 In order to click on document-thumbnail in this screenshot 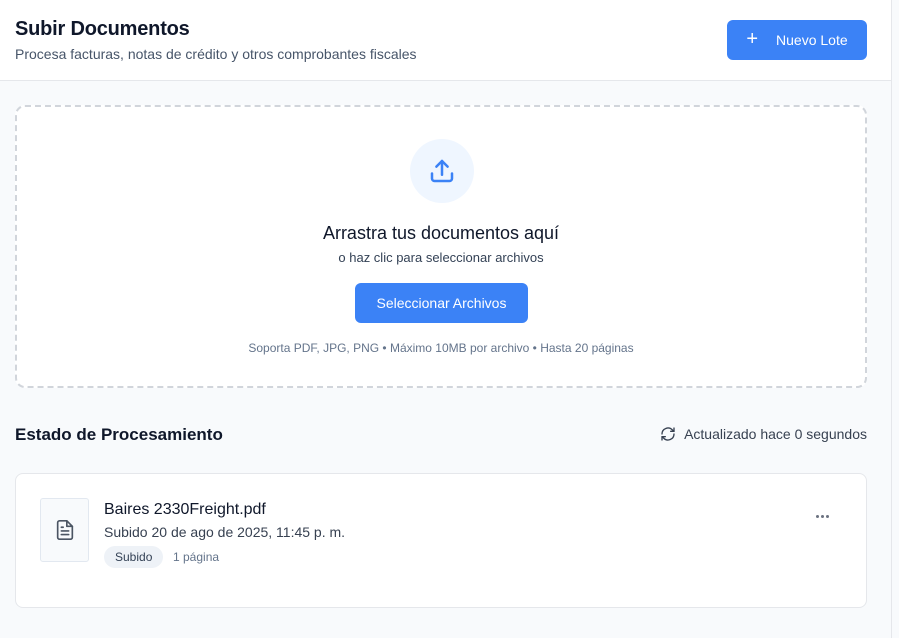, I will do `click(64, 530)`.